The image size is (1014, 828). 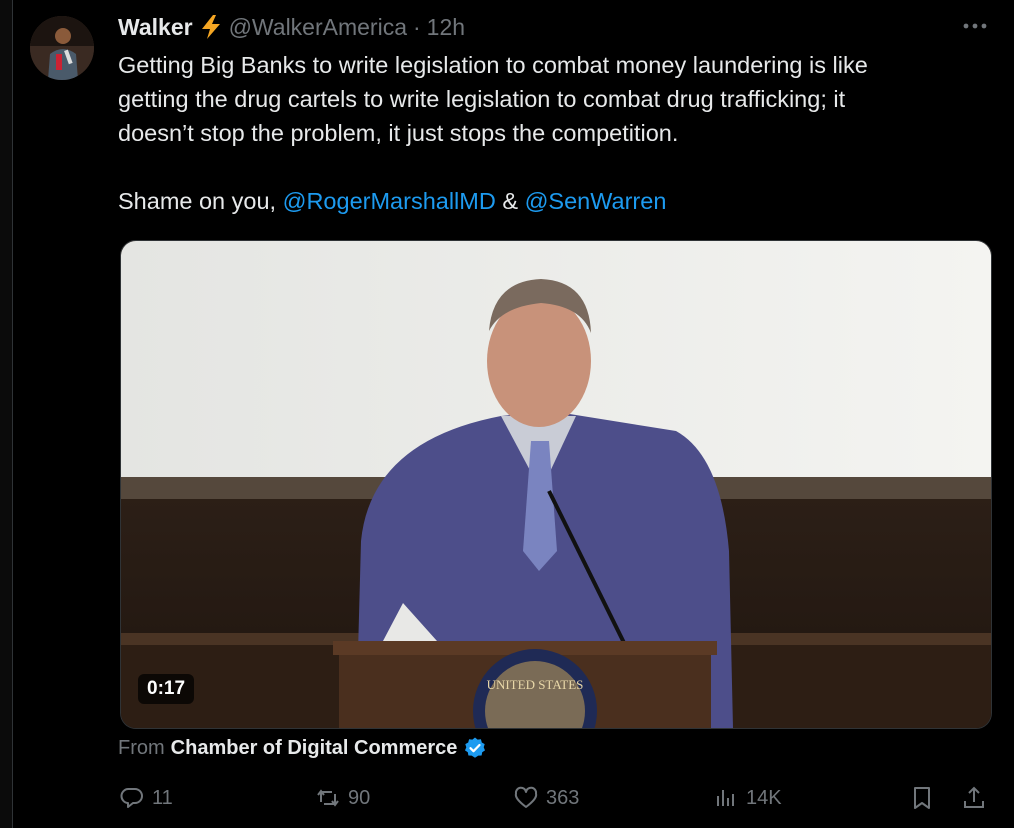 I want to click on shame-text: Shame on you,, so click(x=200, y=201).